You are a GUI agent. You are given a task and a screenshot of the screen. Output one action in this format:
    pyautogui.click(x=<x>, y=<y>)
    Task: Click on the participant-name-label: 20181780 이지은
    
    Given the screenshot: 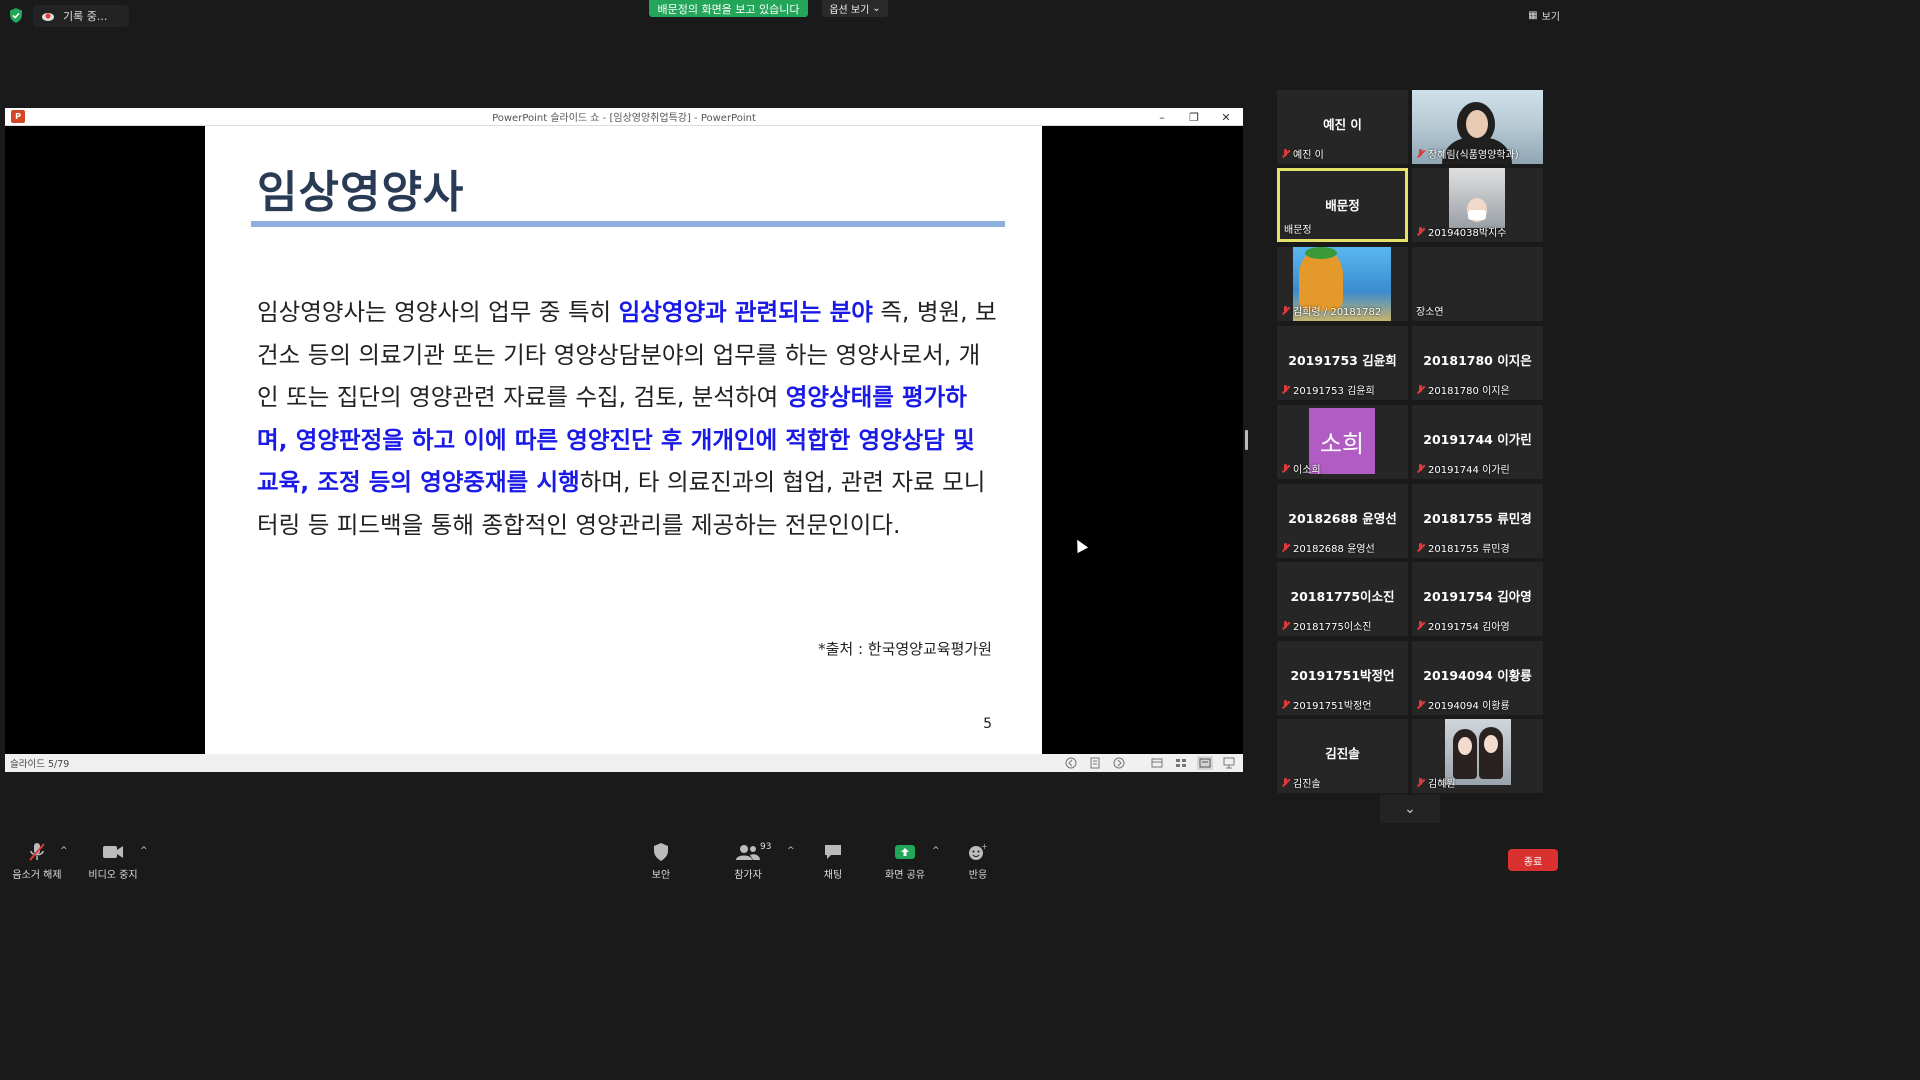 What is the action you would take?
    pyautogui.click(x=1463, y=389)
    